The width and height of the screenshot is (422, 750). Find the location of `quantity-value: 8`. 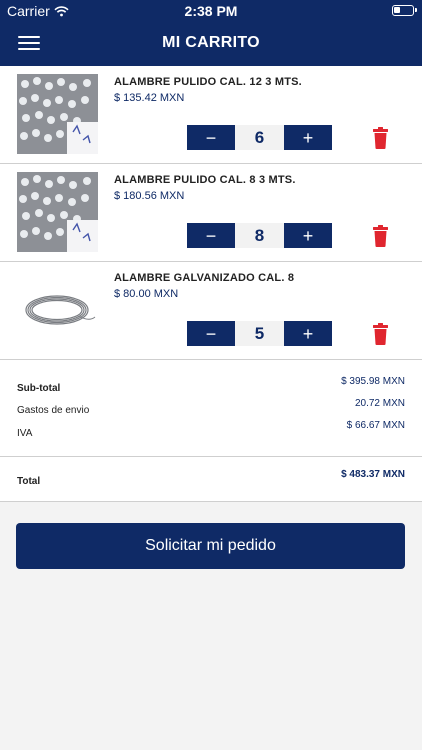

quantity-value: 8 is located at coordinates (259, 235).